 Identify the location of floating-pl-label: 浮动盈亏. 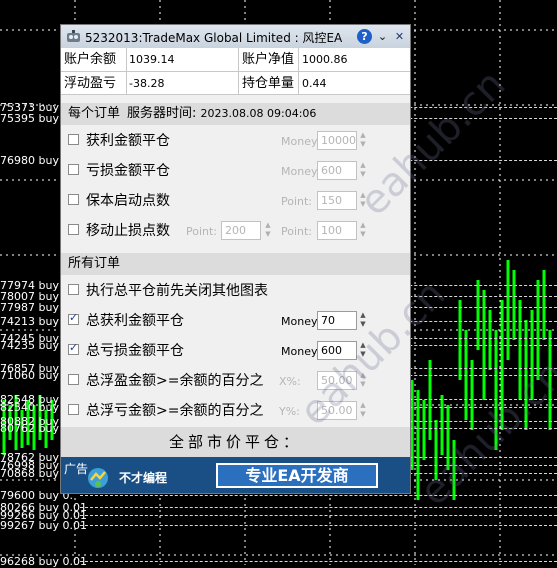
(90, 83).